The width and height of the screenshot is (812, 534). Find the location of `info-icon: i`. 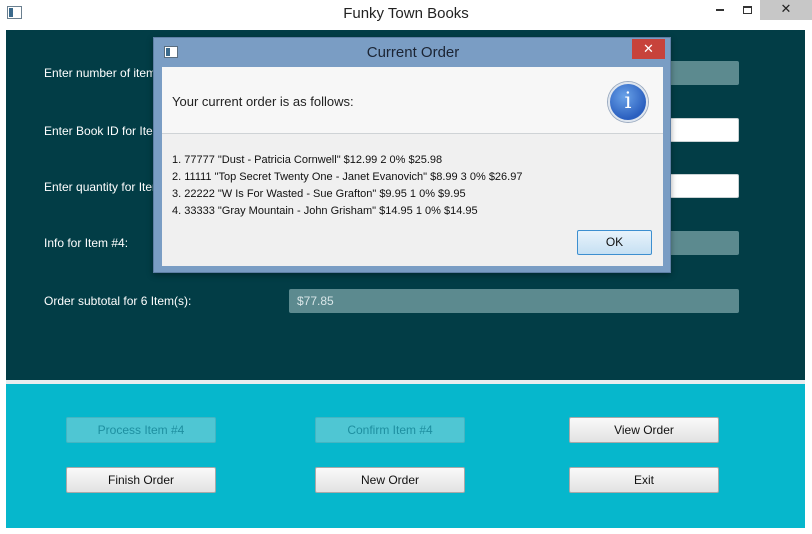

info-icon: i is located at coordinates (628, 102).